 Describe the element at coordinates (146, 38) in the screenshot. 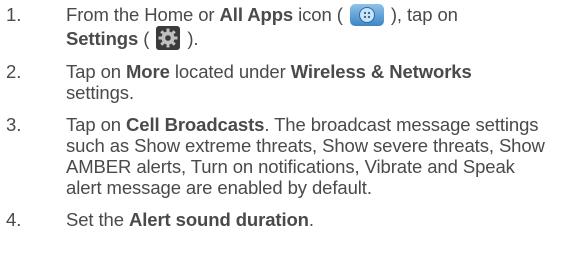

I see `step-text: (` at that location.